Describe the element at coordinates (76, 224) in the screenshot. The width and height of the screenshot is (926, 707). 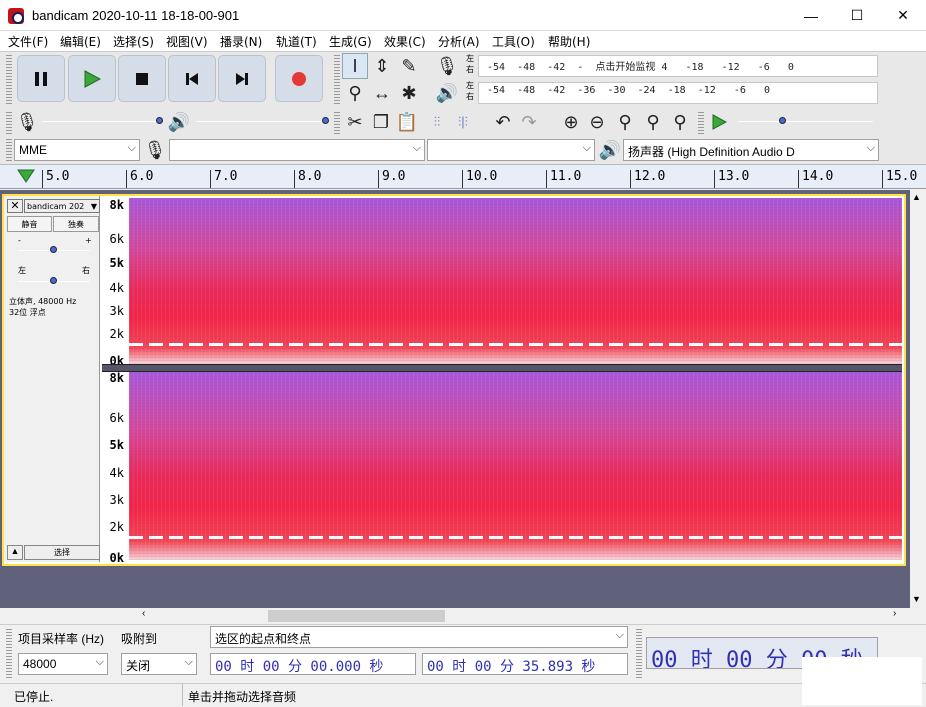
I see `solo-button: 独奏` at that location.